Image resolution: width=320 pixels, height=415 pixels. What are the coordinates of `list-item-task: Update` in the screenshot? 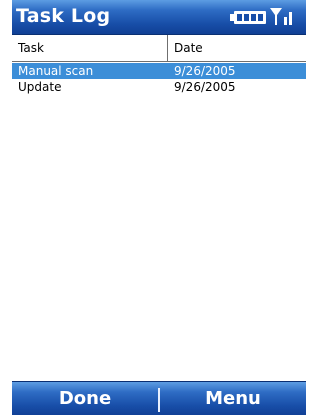 It's located at (40, 87).